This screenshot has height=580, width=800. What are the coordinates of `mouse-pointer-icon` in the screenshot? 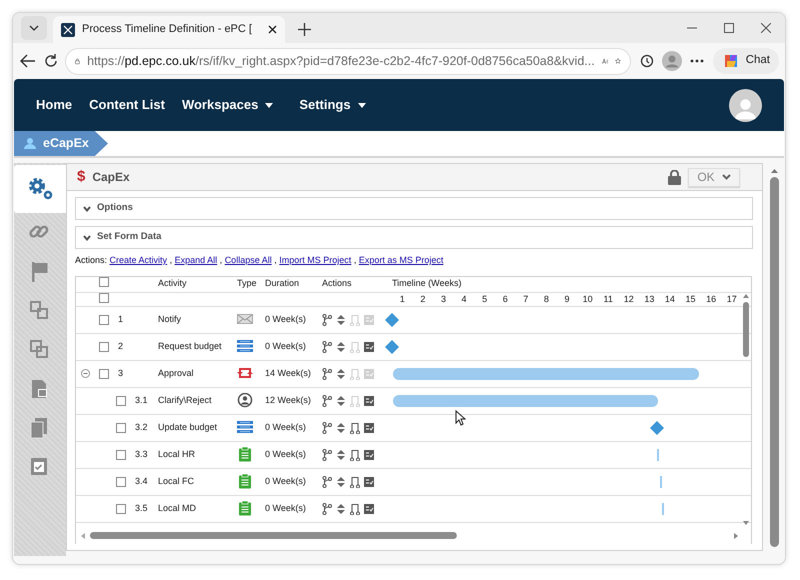 It's located at (460, 418).